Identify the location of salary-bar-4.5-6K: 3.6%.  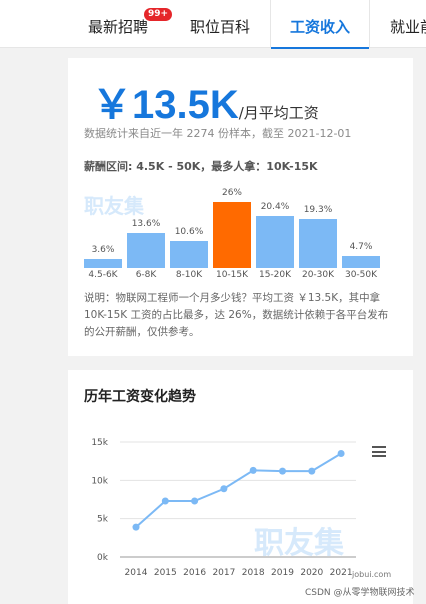
(103, 256).